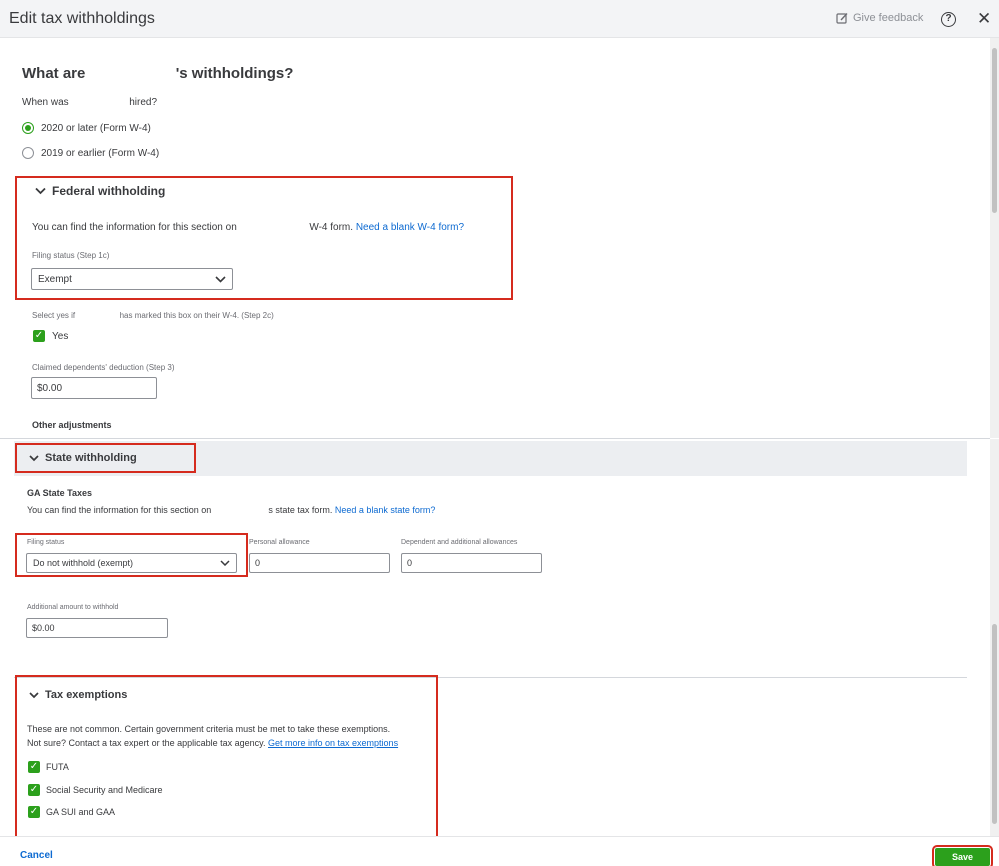 Image resolution: width=999 pixels, height=866 pixels. I want to click on state-subtitle: GA State Taxes, so click(60, 493).